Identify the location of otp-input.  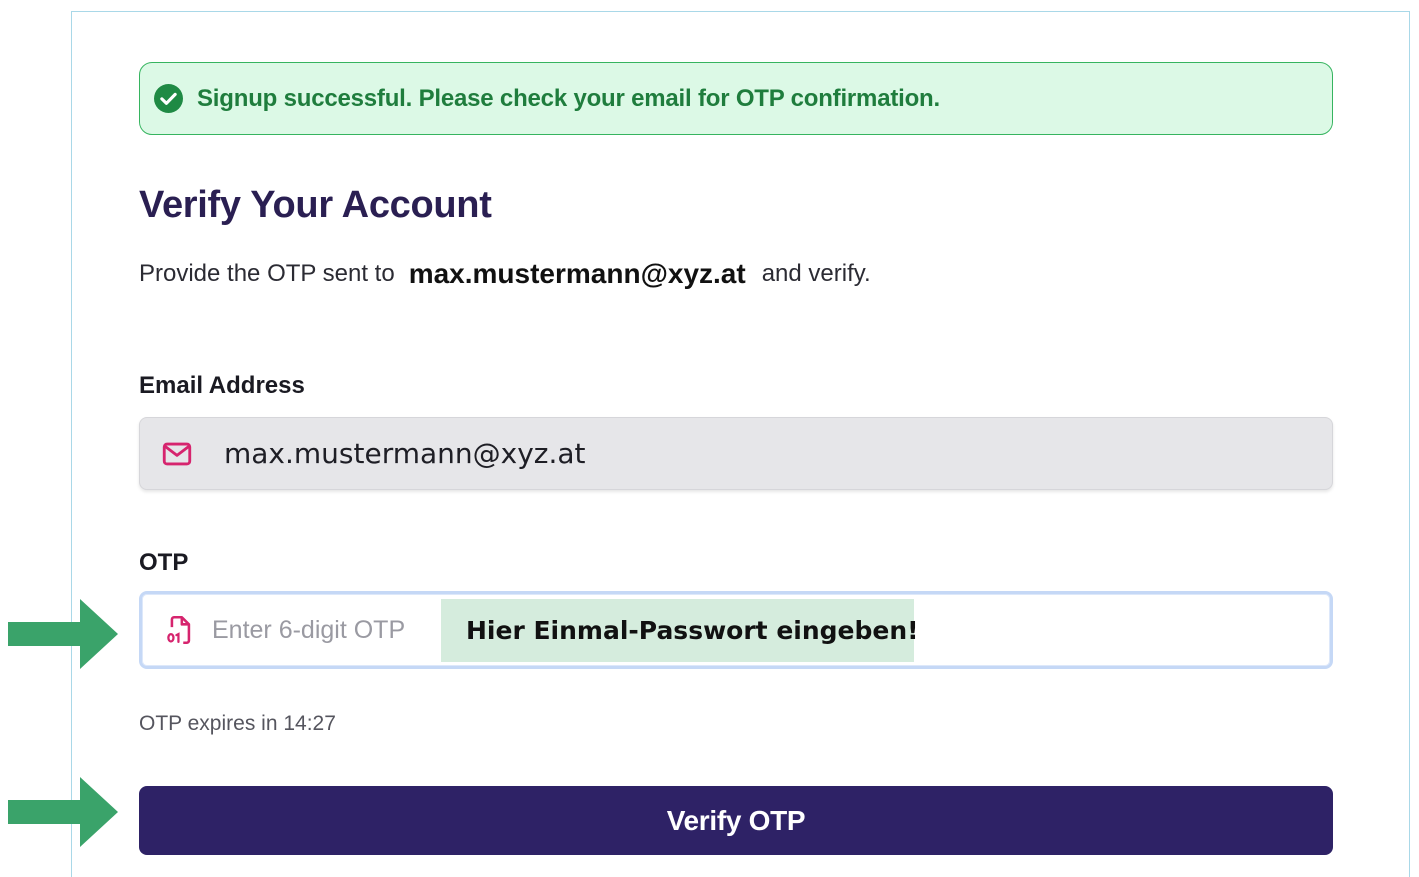
(327, 630).